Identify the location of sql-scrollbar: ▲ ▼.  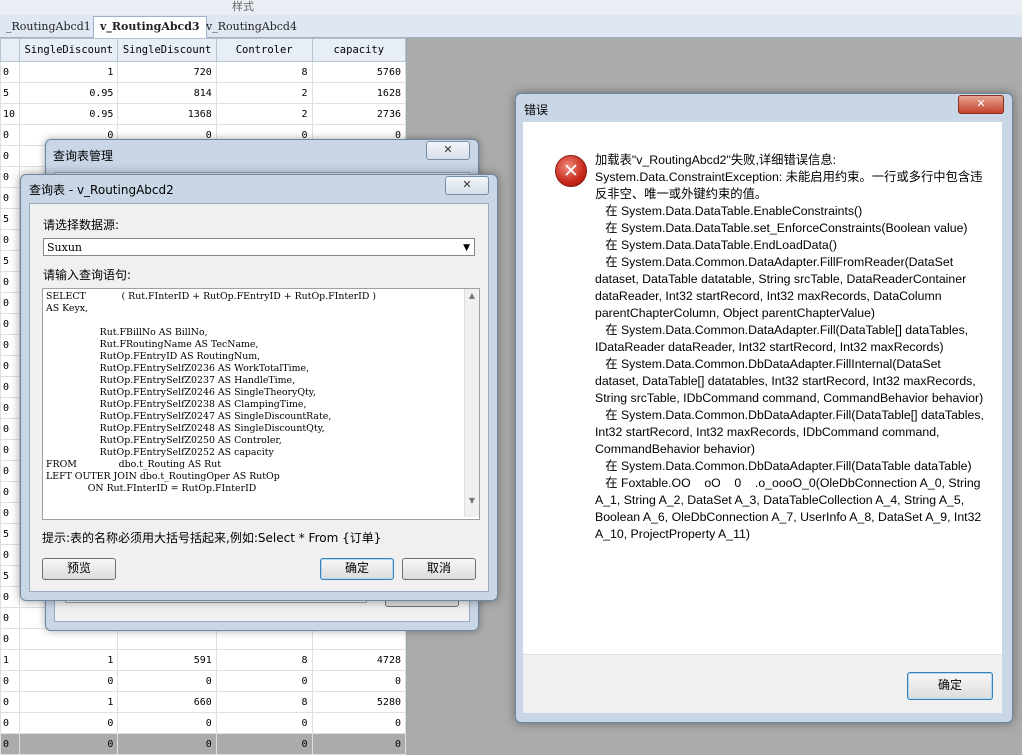
(471, 403).